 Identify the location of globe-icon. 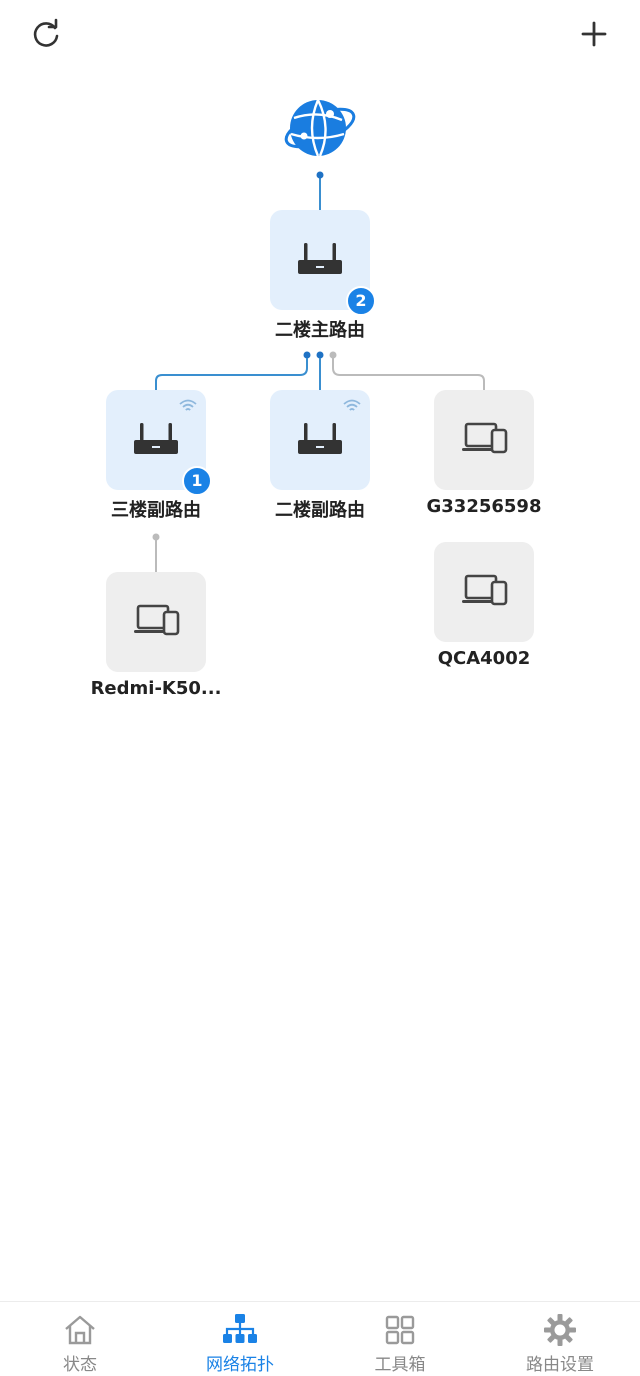
(320, 128).